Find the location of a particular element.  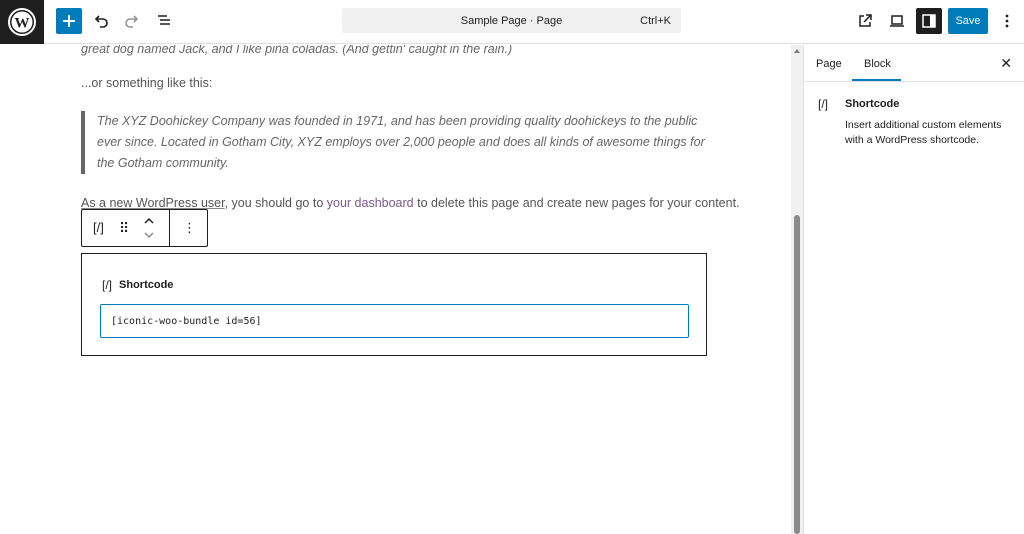

shortcode-block: [/] Shortcode is located at coordinates (394, 304).